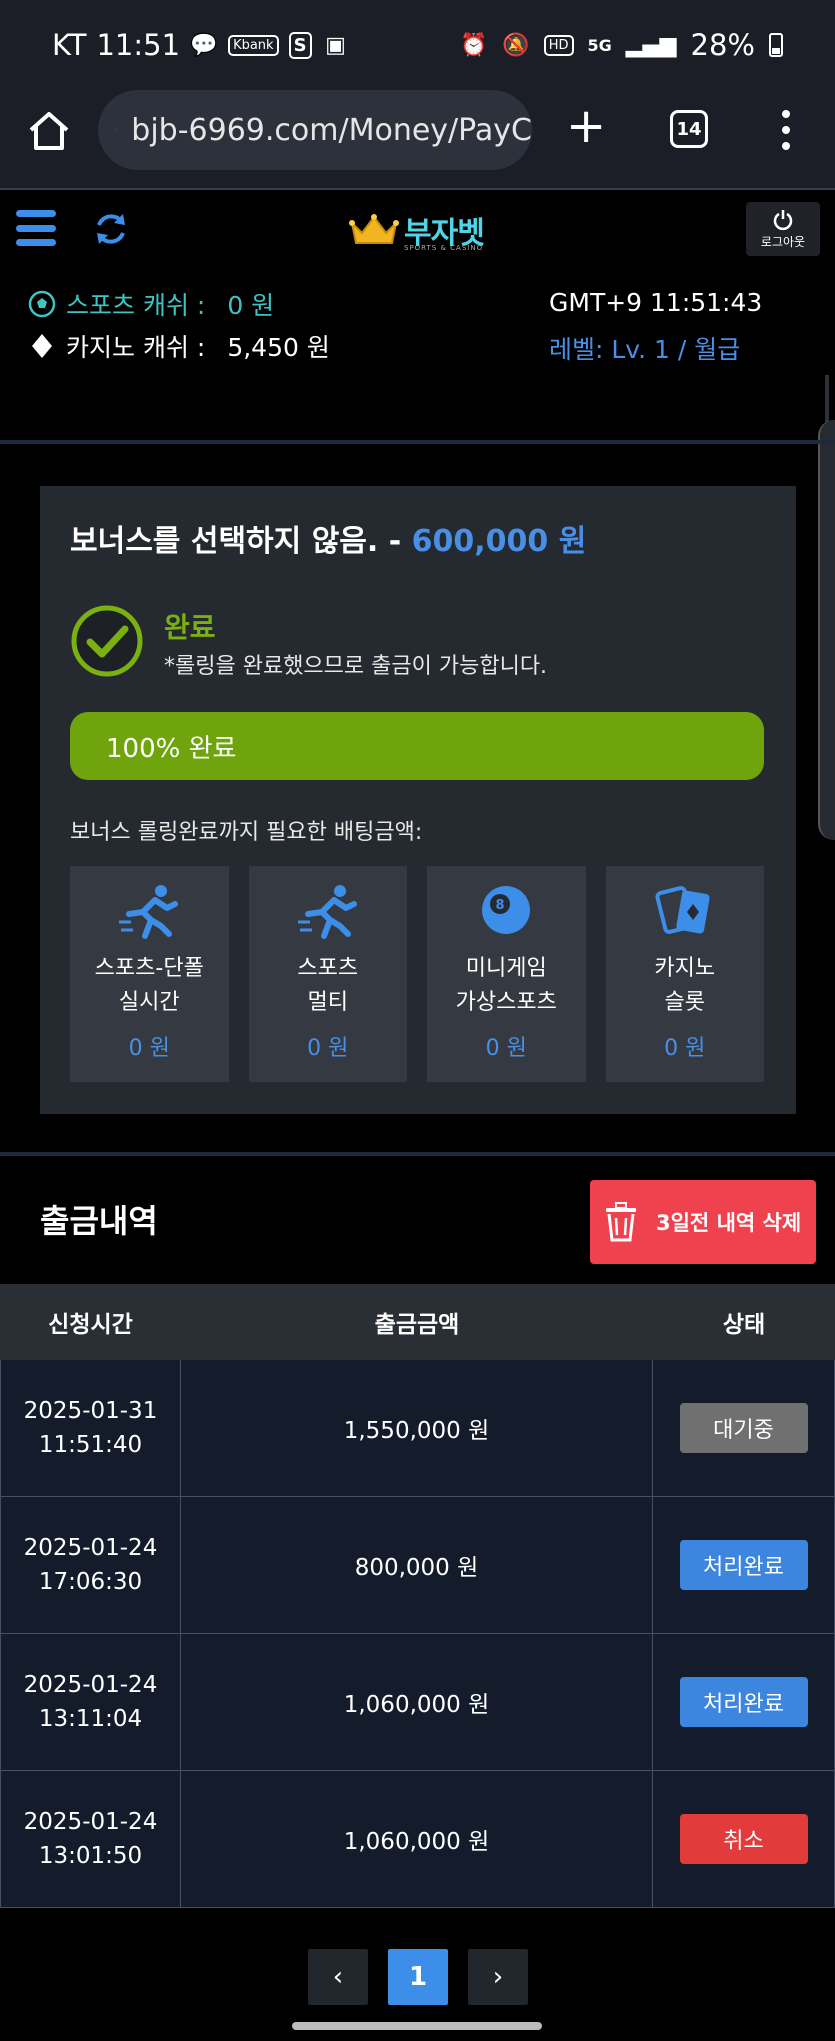 The image size is (835, 2041). I want to click on status-badge: 취소, so click(743, 1839).